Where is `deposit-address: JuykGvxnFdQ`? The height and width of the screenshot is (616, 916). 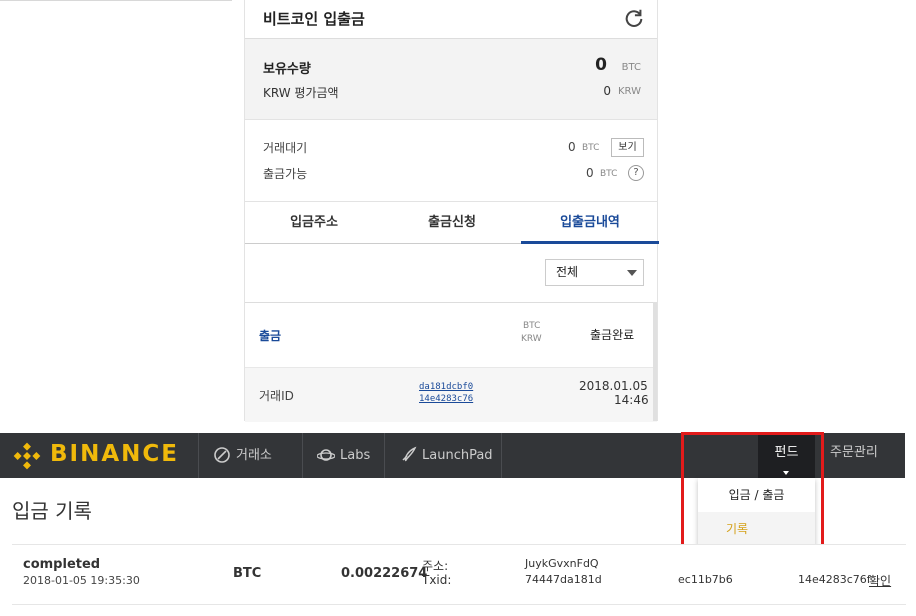 deposit-address: JuykGvxnFdQ is located at coordinates (562, 563).